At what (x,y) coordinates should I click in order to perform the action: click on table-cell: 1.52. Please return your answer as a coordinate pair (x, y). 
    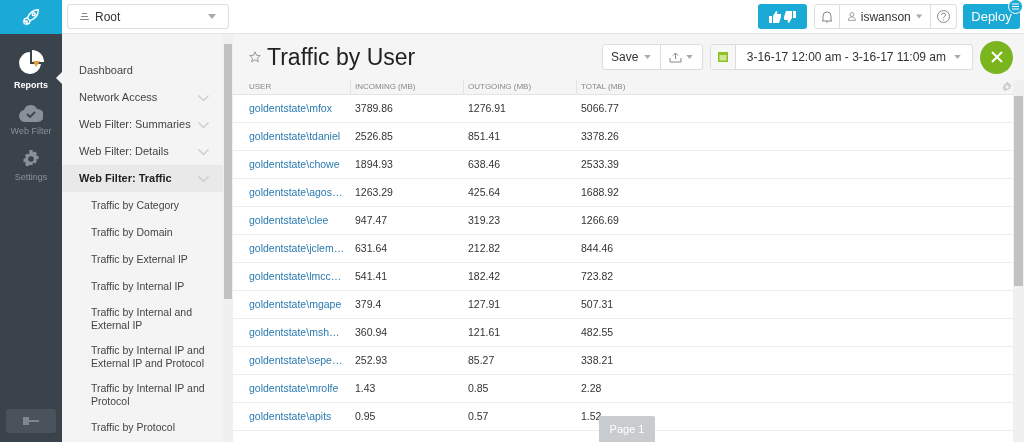
    Looking at the image, I should click on (591, 416).